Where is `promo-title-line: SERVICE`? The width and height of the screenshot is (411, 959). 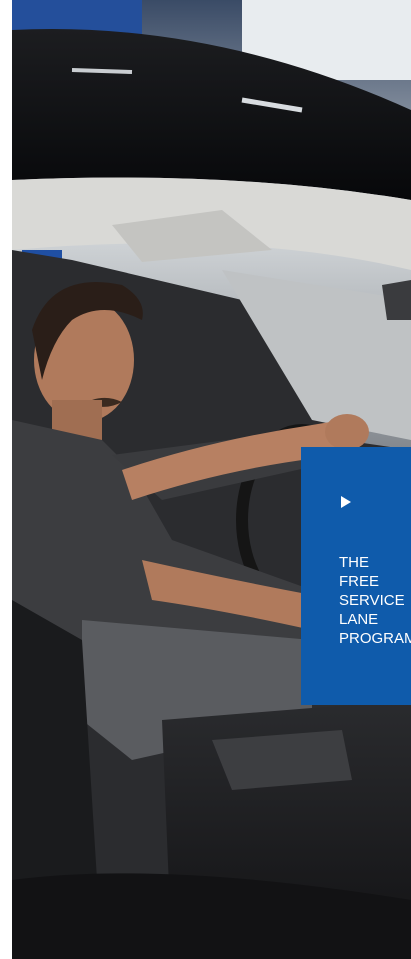
promo-title-line: SERVICE is located at coordinates (372, 600).